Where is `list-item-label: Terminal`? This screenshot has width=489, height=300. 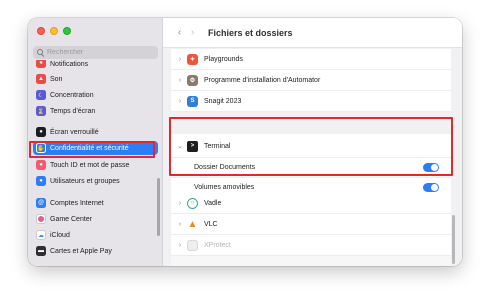 list-item-label: Terminal is located at coordinates (217, 146).